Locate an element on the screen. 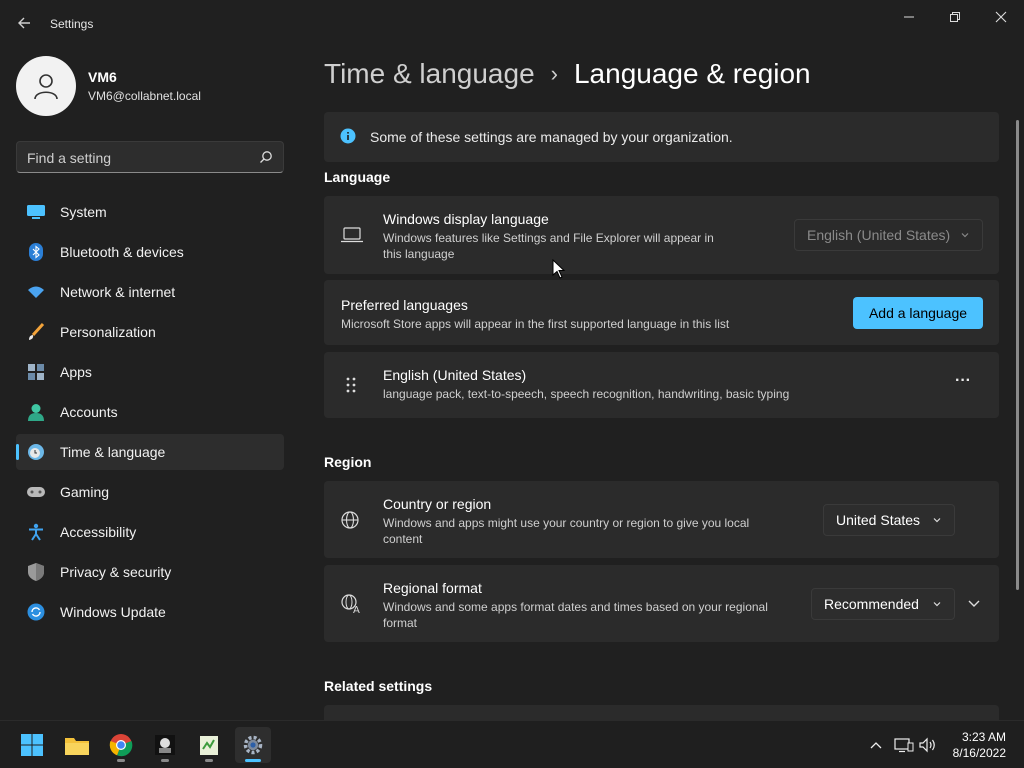 The image size is (1024, 768). sidebar-item-label: Apps is located at coordinates (76, 372).